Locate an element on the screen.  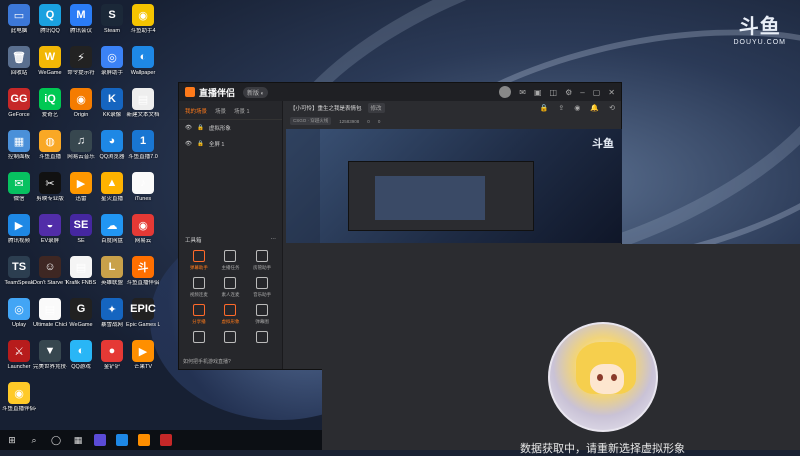
mail-icon: ✉ is located at coordinates (522, 92).